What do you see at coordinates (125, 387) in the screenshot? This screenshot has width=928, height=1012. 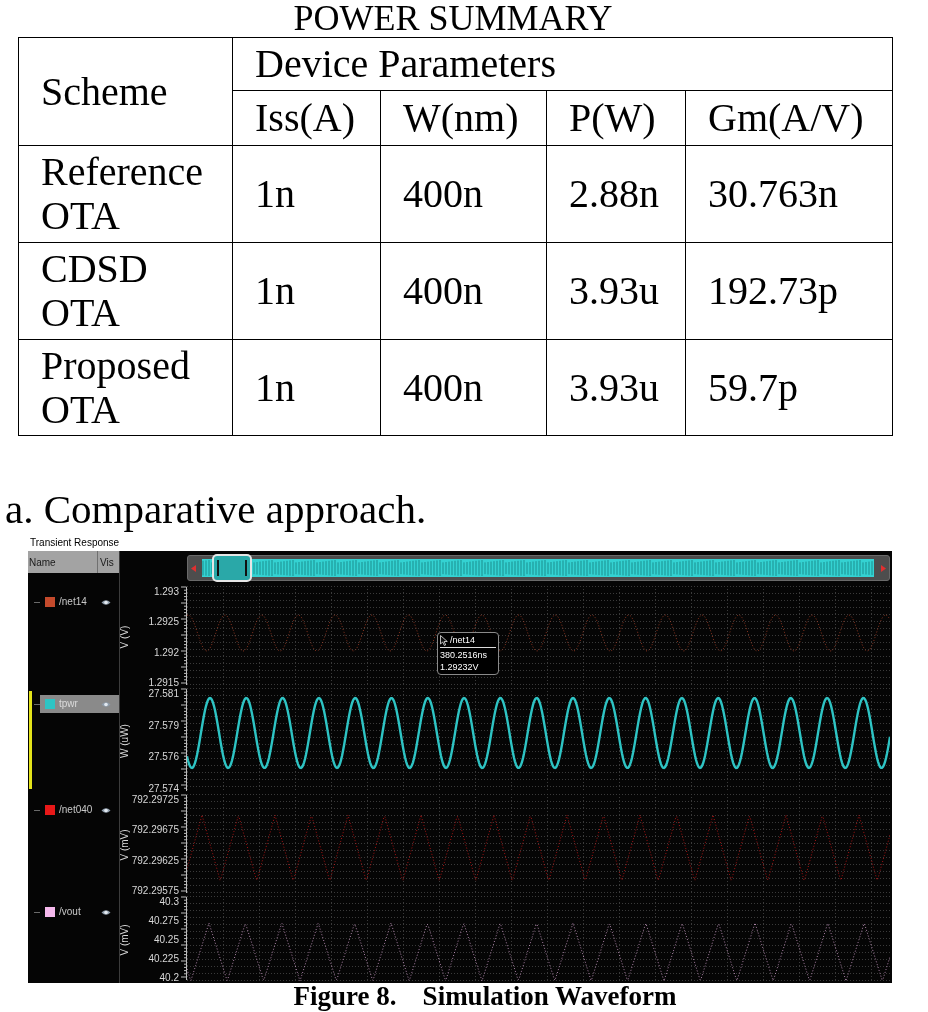 I see `row-header: Proposed OTA` at bounding box center [125, 387].